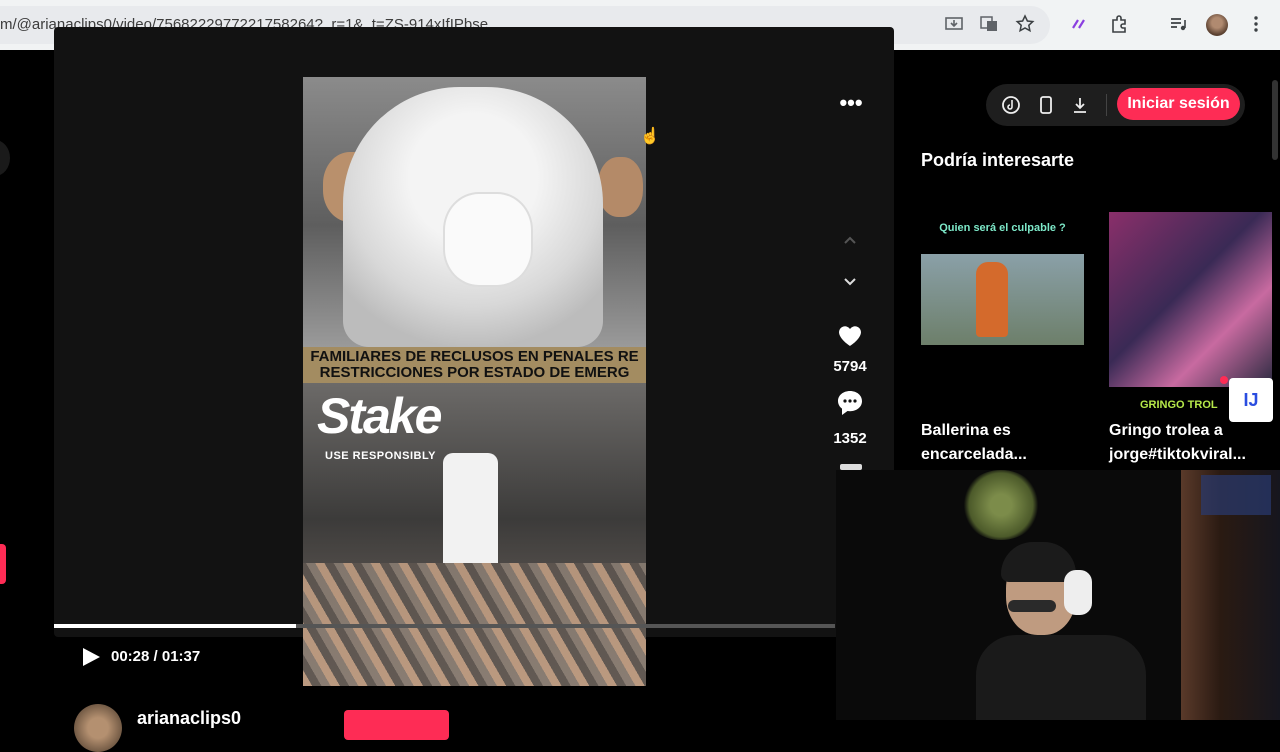 The width and height of the screenshot is (1280, 752). What do you see at coordinates (998, 160) in the screenshot?
I see `recommendations-title: Podría interesarte` at bounding box center [998, 160].